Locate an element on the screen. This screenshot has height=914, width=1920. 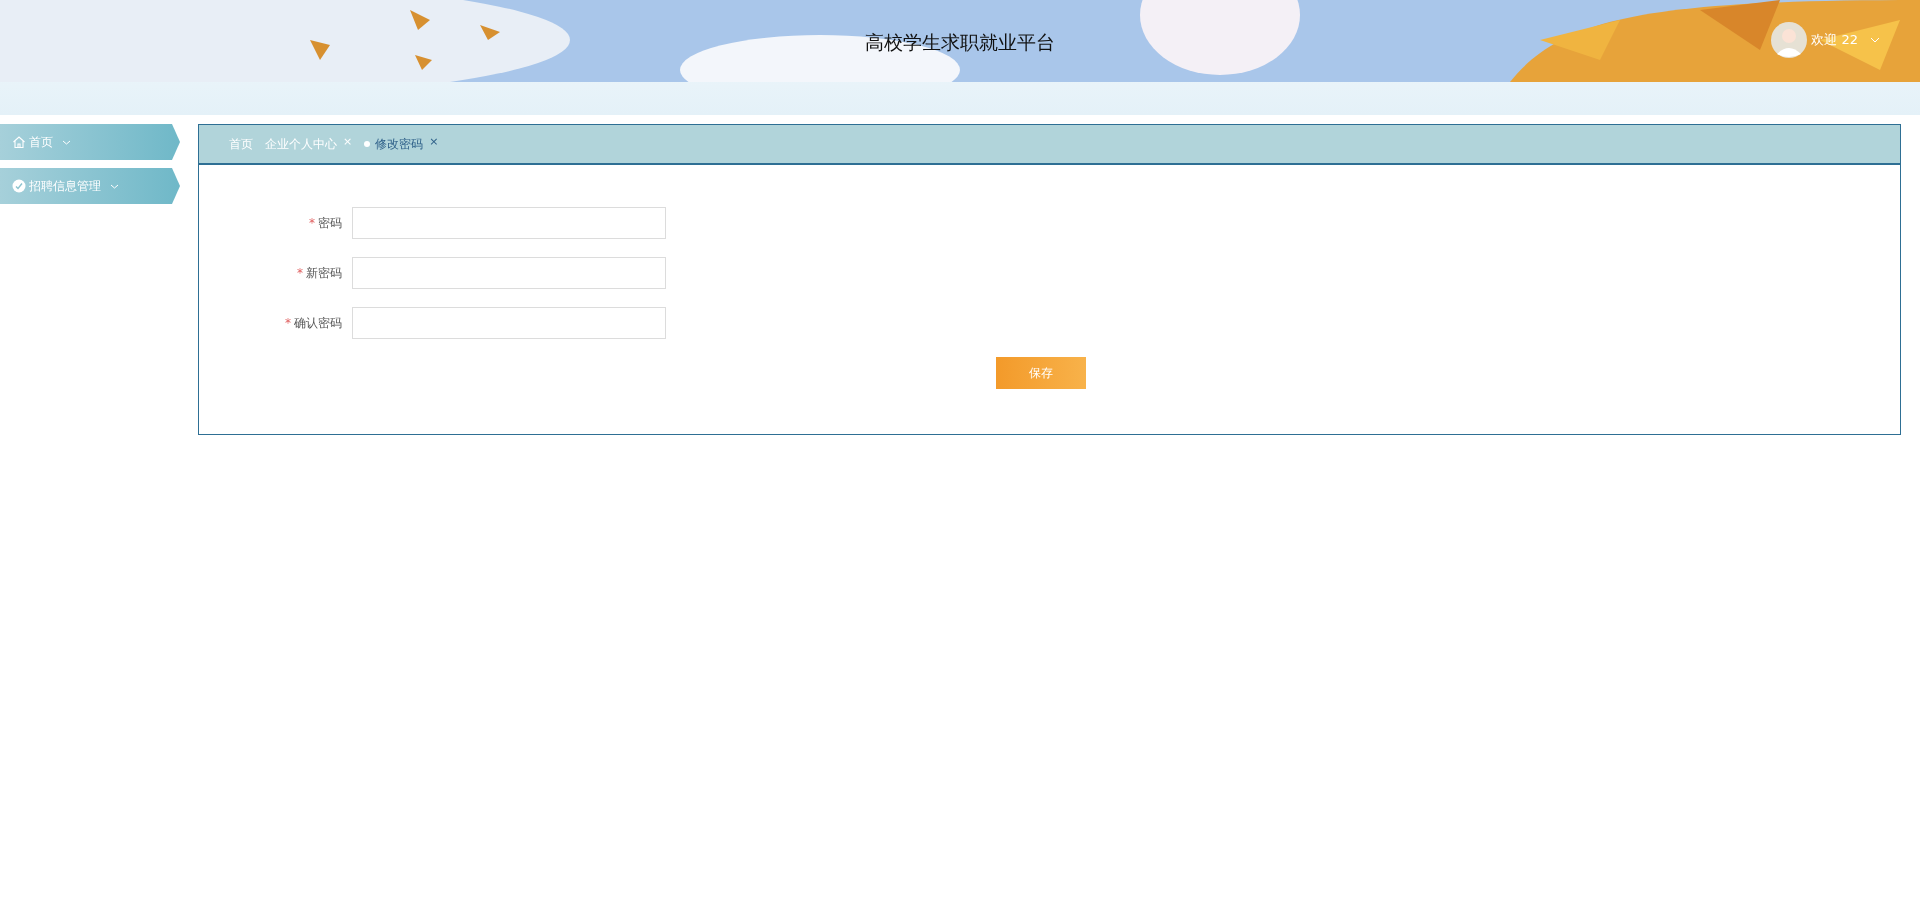
tab: 企业个人中心 is located at coordinates (301, 144).